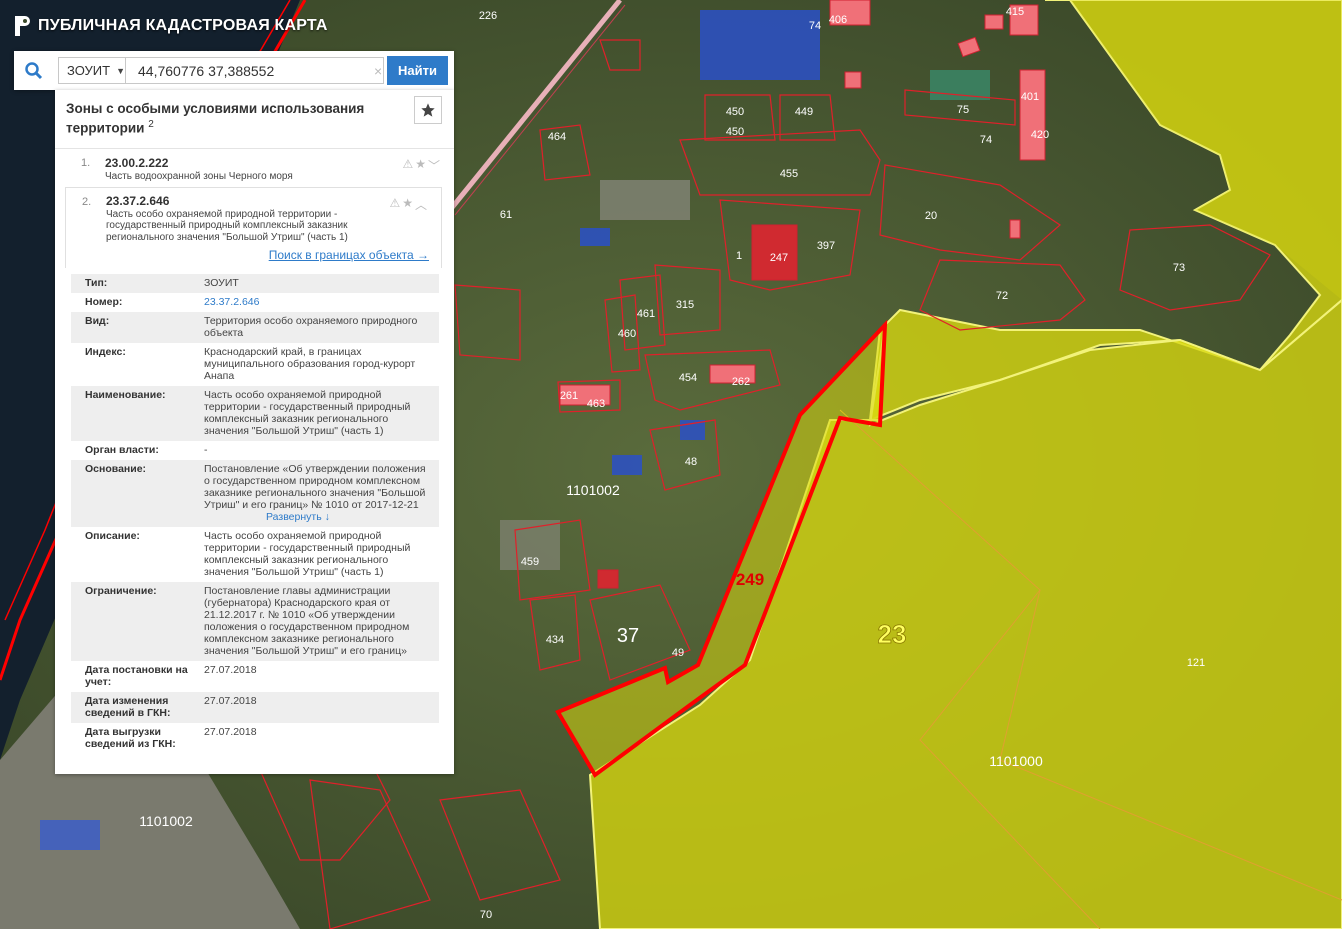 This screenshot has height=929, width=1342. I want to click on parcel-label: 49, so click(678, 653).